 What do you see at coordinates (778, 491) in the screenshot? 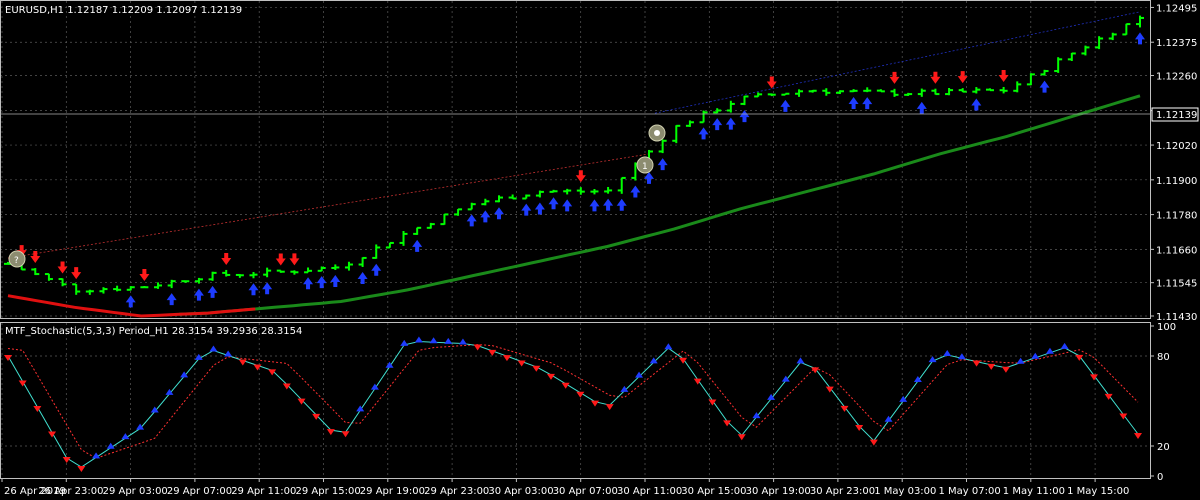
I see `time-tick-label: 30 Apr 19:00` at bounding box center [778, 491].